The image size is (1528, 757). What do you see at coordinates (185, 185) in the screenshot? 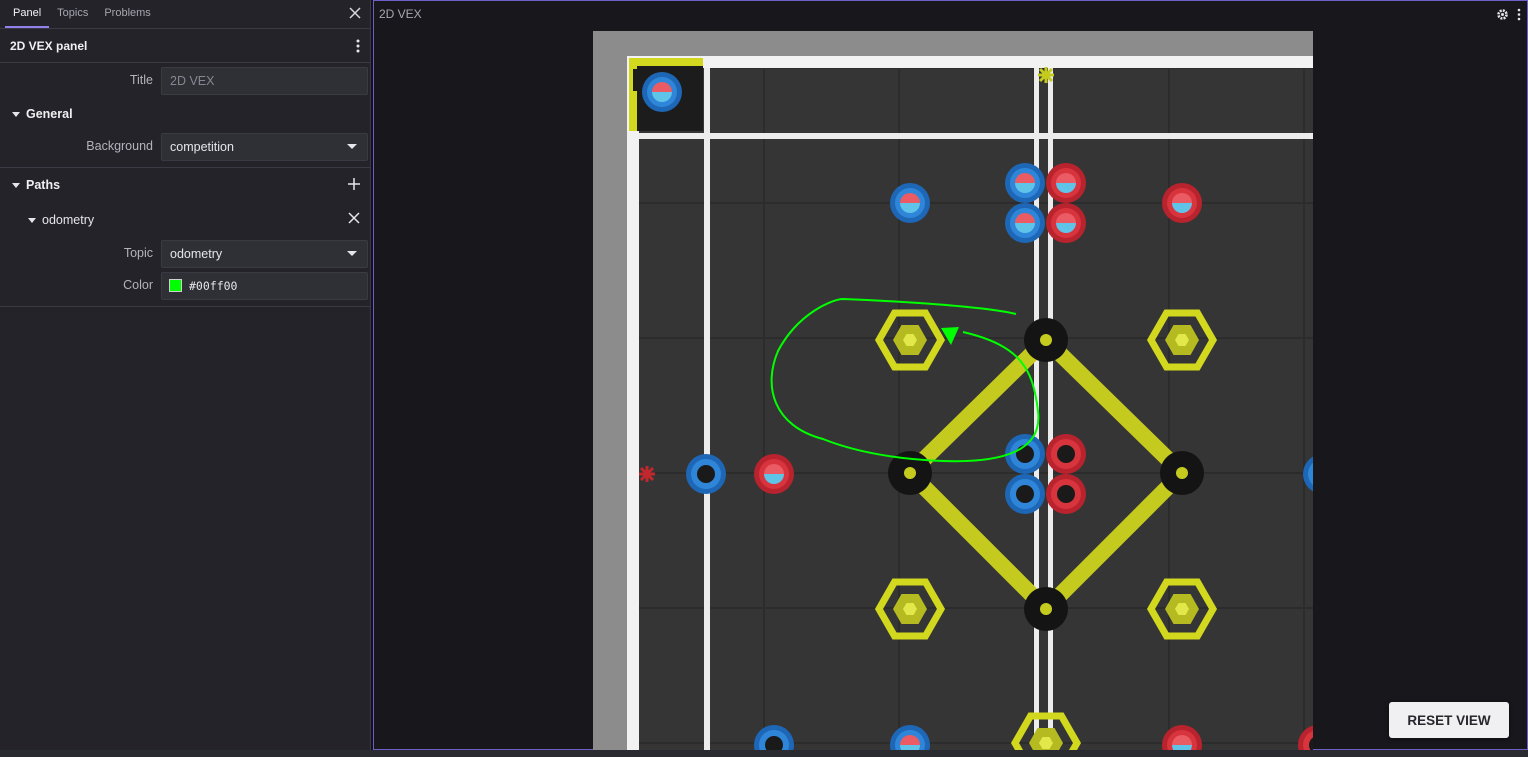
I see `paths-section-header: Paths` at bounding box center [185, 185].